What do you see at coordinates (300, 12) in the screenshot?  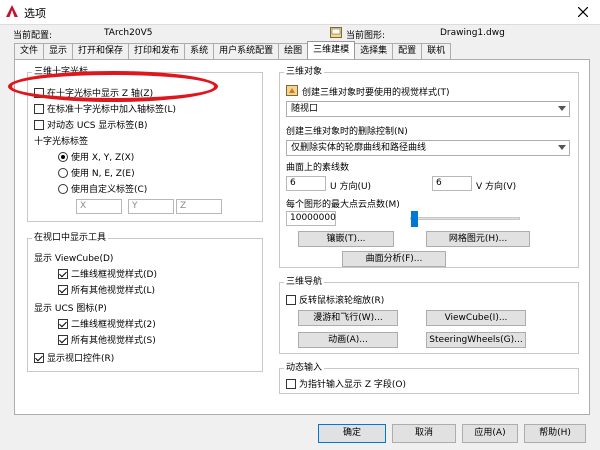 I see `title-bar` at bounding box center [300, 12].